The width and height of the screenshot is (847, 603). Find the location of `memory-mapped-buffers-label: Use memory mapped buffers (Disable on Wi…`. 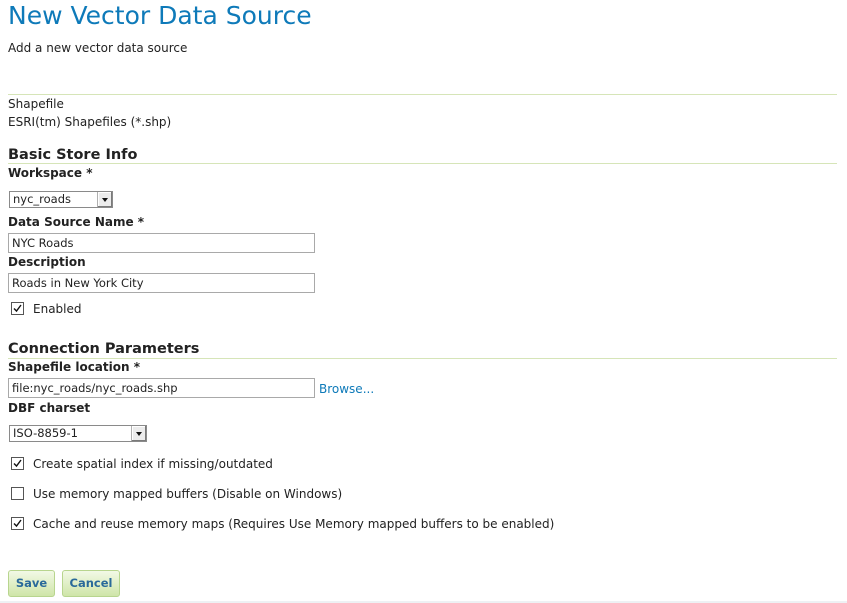

memory-mapped-buffers-label: Use memory mapped buffers (Disable on Wi… is located at coordinates (188, 494).